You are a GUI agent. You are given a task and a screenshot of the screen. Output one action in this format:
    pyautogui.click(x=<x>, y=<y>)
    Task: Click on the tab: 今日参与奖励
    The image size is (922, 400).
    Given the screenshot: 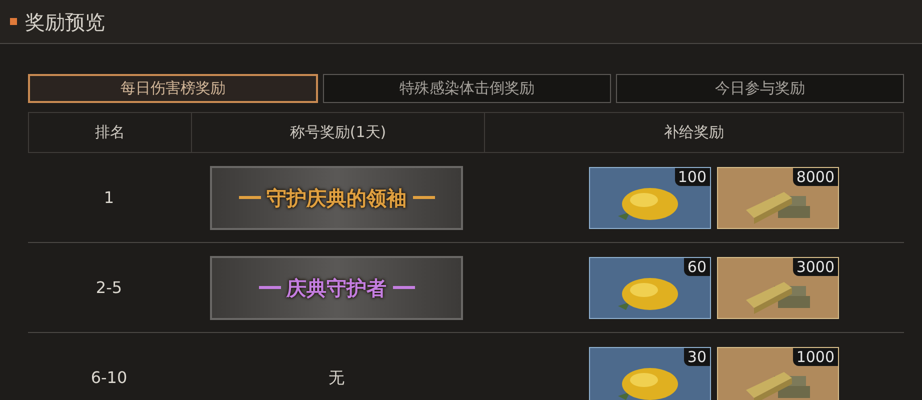 What is the action you would take?
    pyautogui.click(x=760, y=88)
    